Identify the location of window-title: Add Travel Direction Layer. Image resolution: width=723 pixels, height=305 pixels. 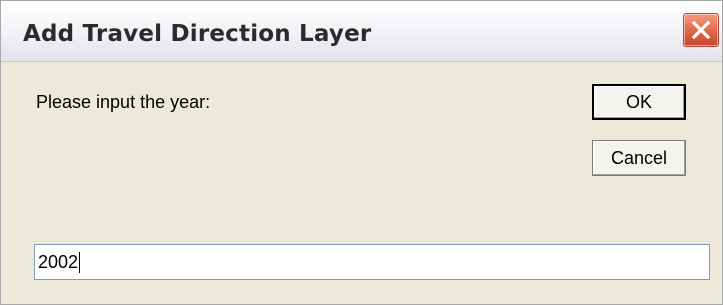
(197, 34).